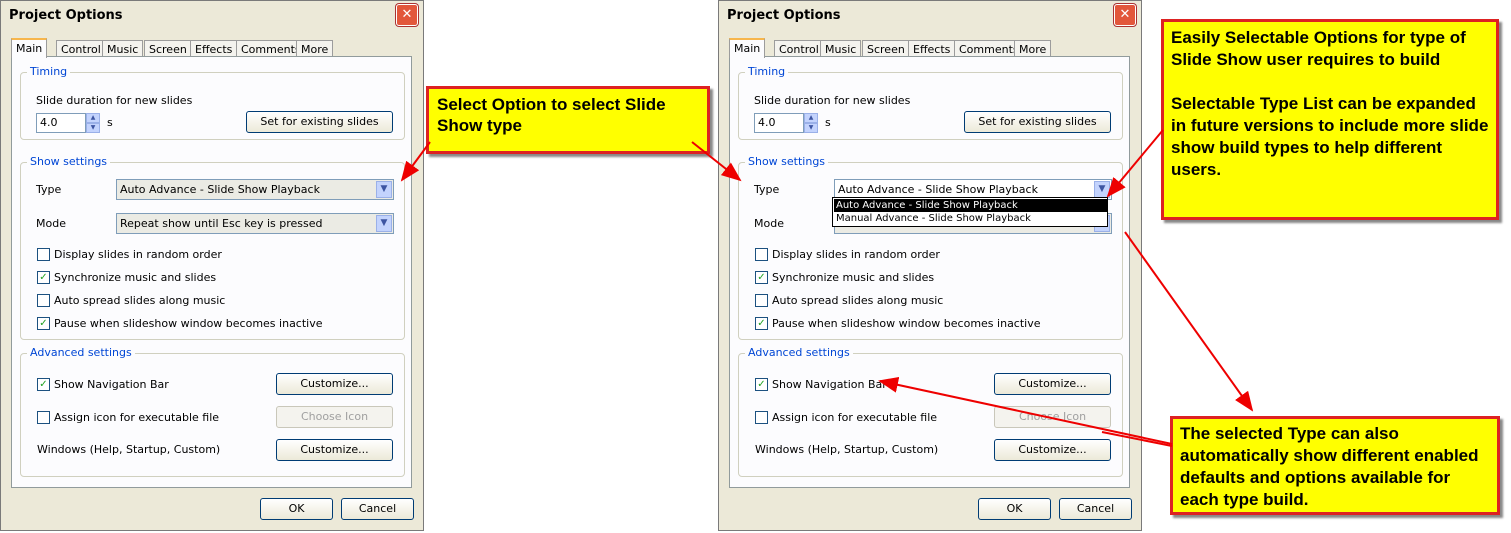 This screenshot has height=533, width=1511. I want to click on arrow-to-dropdown, so click(1135, 163).